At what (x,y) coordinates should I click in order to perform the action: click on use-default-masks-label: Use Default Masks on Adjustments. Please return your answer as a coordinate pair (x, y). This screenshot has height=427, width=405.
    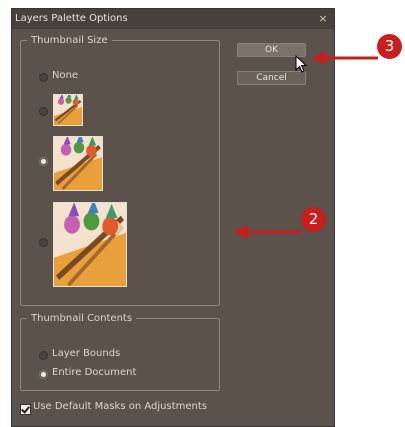
    Looking at the image, I should click on (120, 406).